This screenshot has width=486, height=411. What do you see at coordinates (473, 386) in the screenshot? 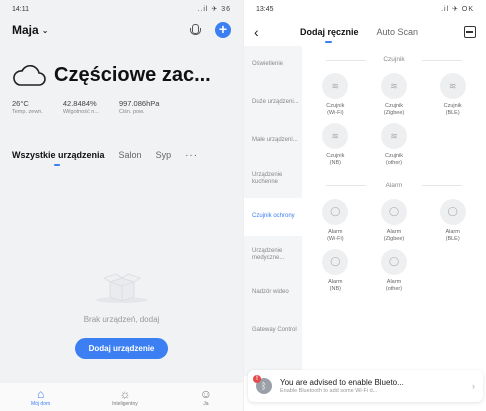
I see `chevron-right-icon: ›` at bounding box center [473, 386].